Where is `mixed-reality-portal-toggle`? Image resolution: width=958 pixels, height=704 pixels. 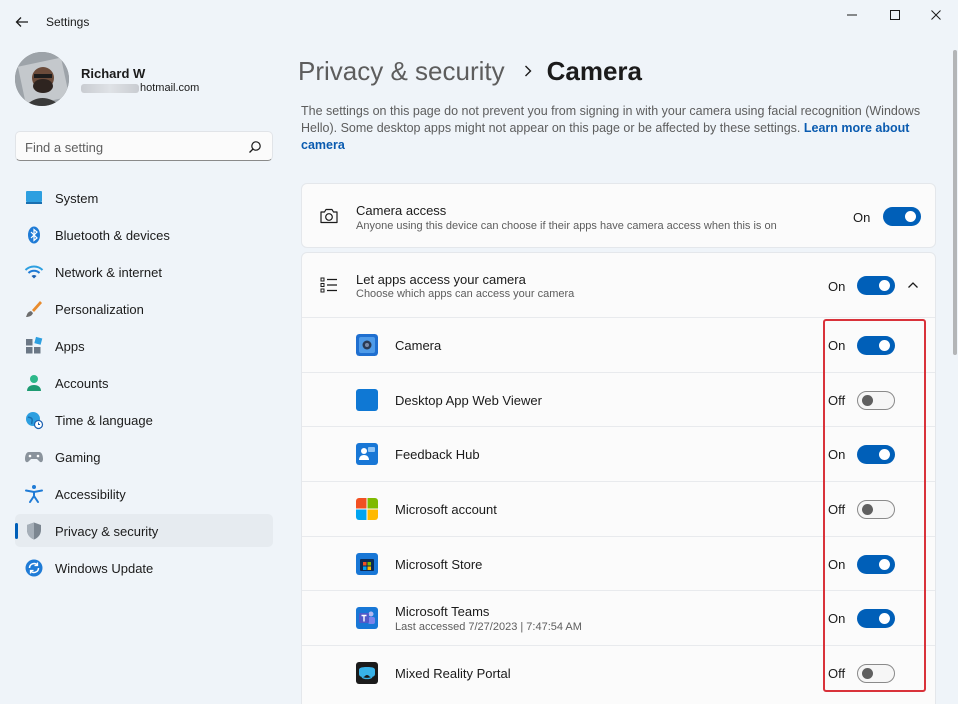 mixed-reality-portal-toggle is located at coordinates (876, 674).